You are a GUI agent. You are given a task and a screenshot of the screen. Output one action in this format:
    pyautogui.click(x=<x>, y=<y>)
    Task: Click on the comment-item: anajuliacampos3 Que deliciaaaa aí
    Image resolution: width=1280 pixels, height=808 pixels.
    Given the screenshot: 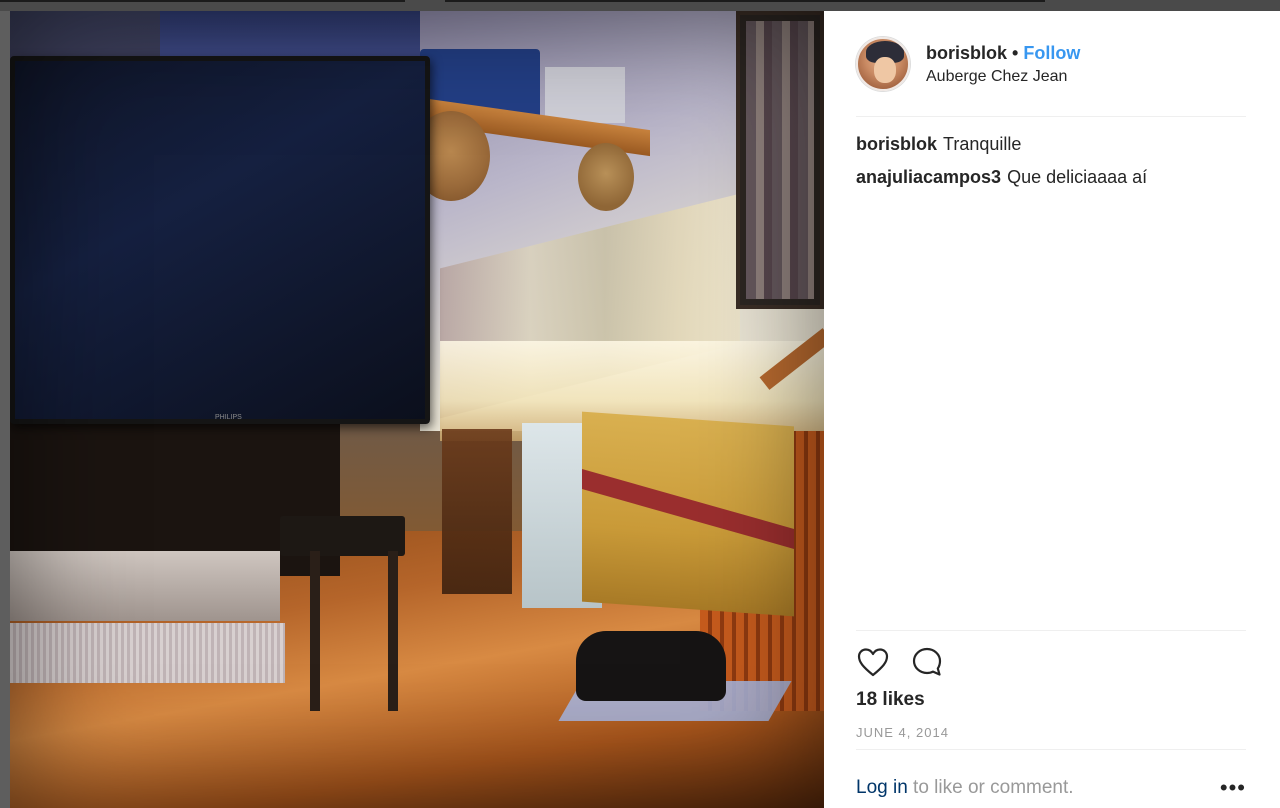 What is the action you would take?
    pyautogui.click(x=1051, y=177)
    